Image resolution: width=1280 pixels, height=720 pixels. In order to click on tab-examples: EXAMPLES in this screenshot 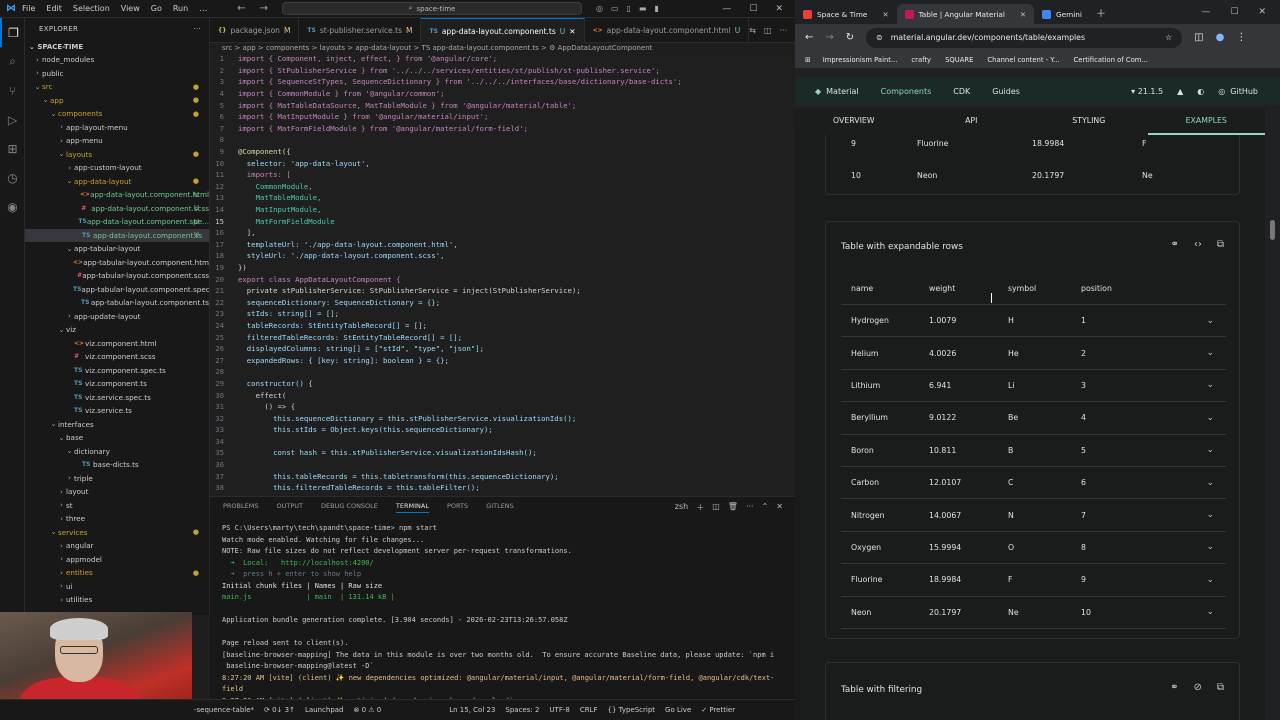, I will do `click(1206, 121)`.